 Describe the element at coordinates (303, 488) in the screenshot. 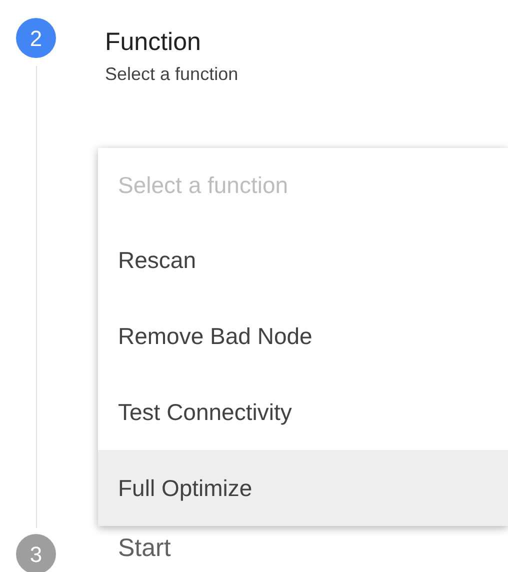

I see `dropdown-option: Full Optimize` at that location.